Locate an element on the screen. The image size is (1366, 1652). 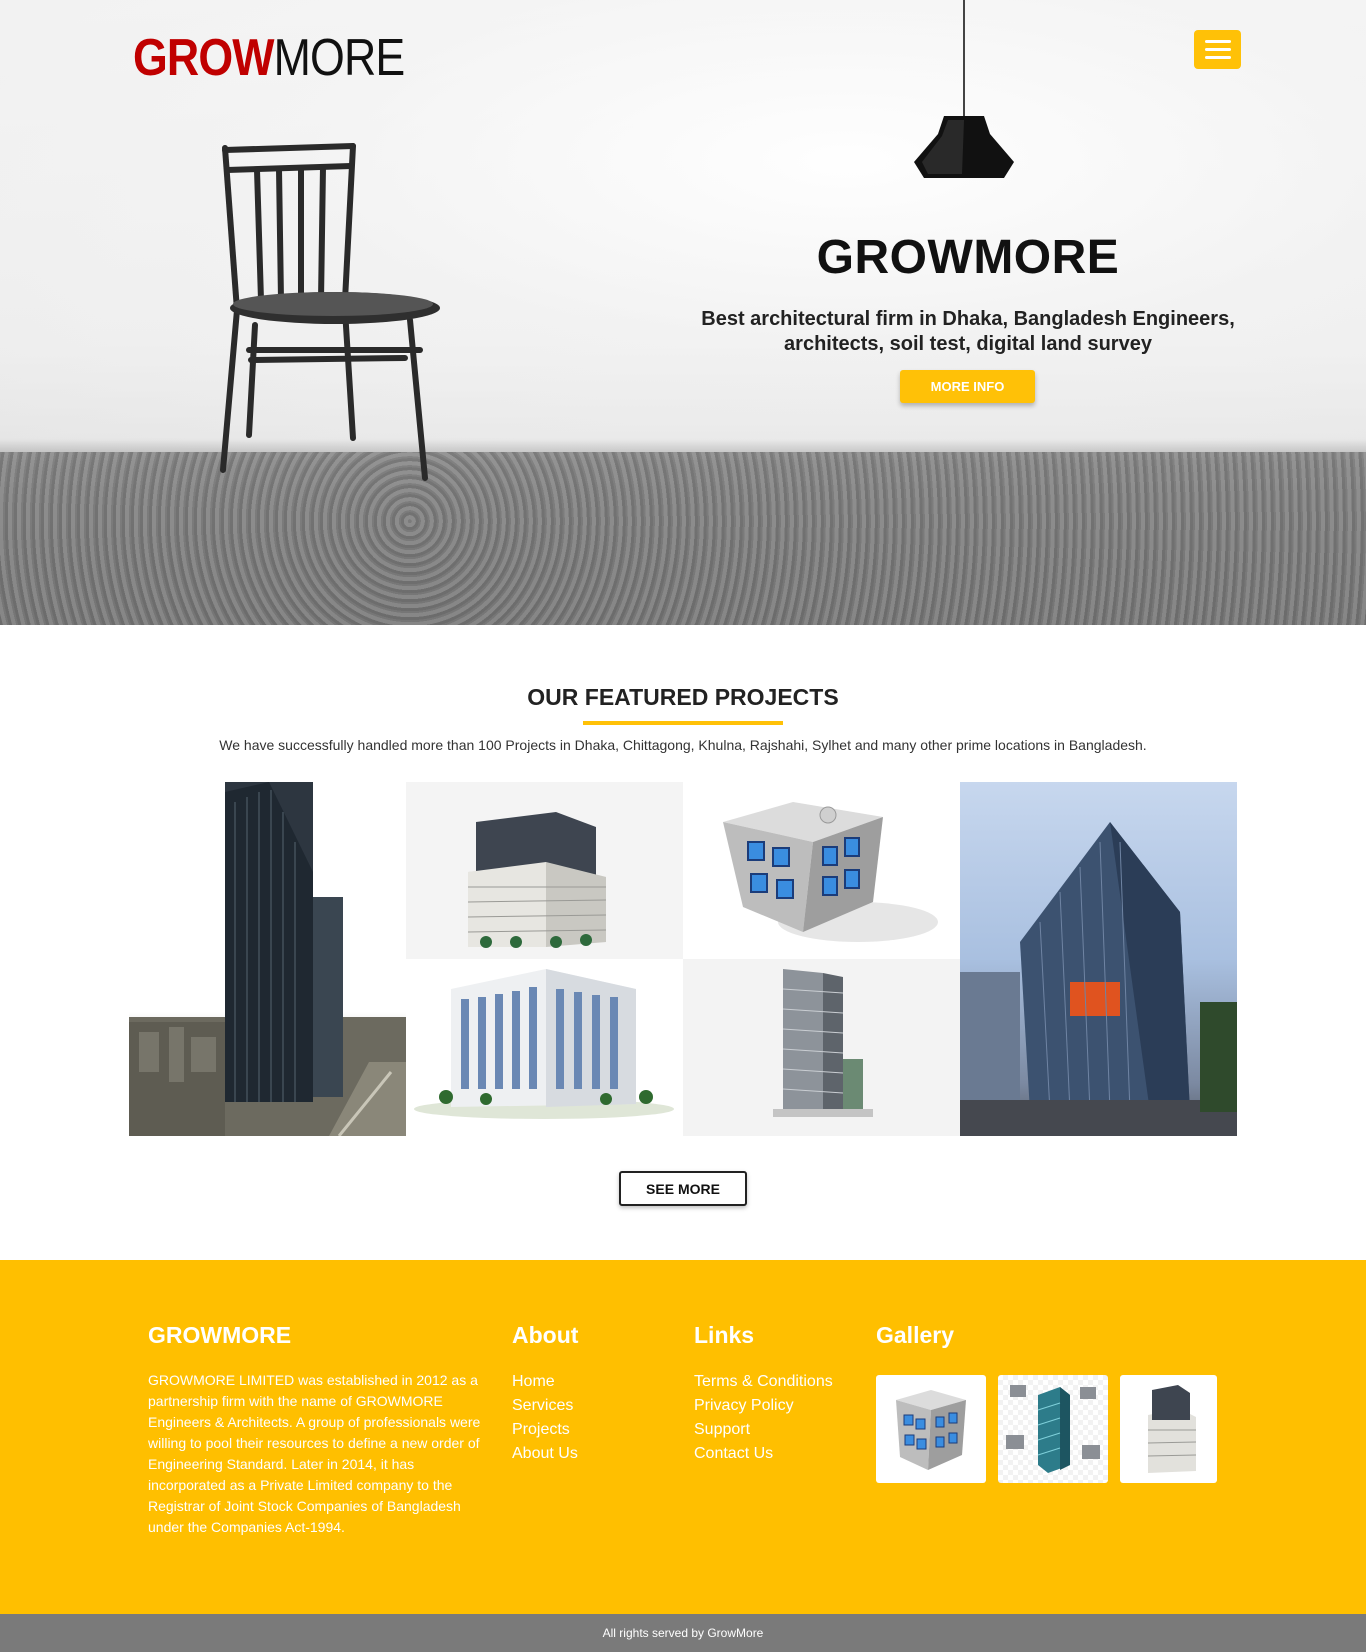
footer-gallery-heading: Gallery is located at coordinates (915, 1335).